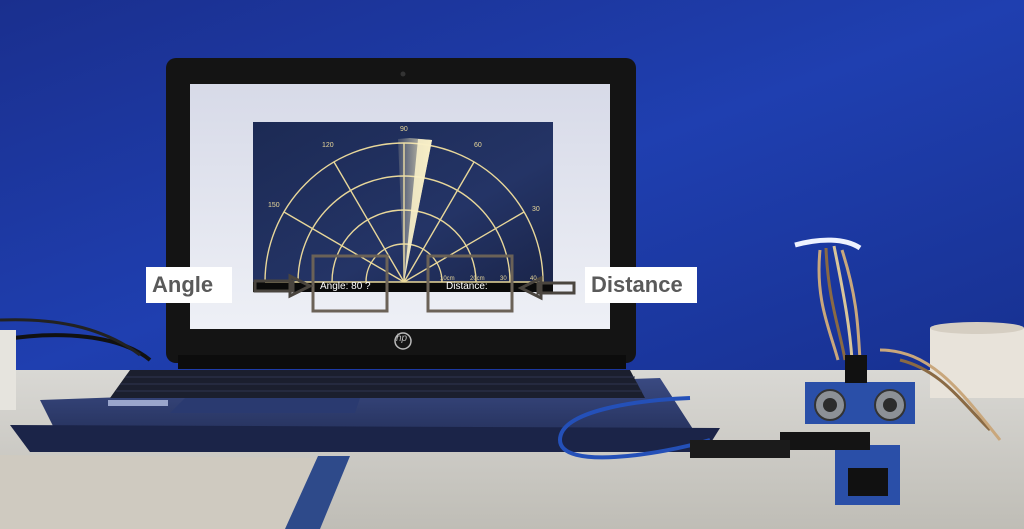 This screenshot has height=529, width=1024. What do you see at coordinates (365, 438) in the screenshot?
I see `laptop-front-edge` at bounding box center [365, 438].